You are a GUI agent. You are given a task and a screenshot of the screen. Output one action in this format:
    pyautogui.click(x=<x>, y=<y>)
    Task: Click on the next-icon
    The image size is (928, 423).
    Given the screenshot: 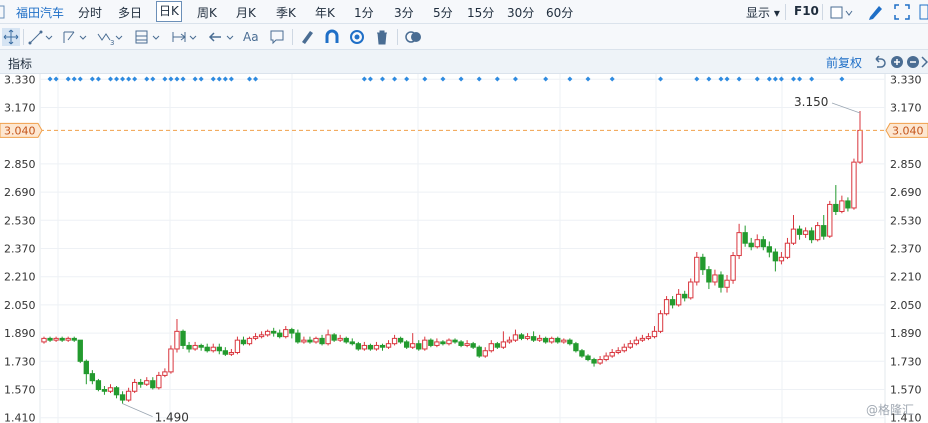 What is the action you would take?
    pyautogui.click(x=924, y=62)
    